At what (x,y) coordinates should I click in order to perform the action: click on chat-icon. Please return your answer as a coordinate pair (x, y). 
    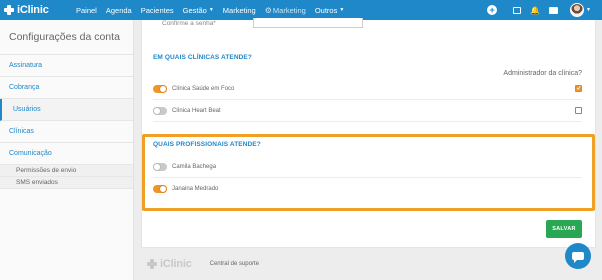
    Looking at the image, I should click on (554, 10).